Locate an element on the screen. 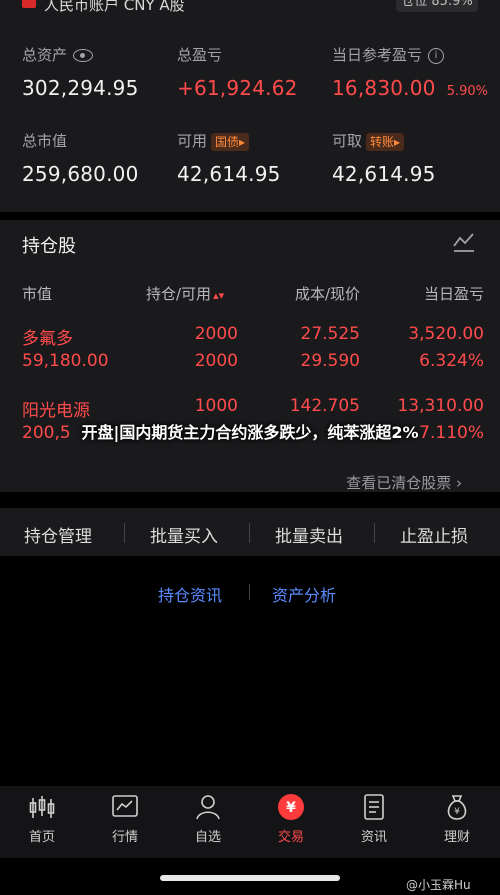  total-pnl-label: 总盈亏 is located at coordinates (200, 55).